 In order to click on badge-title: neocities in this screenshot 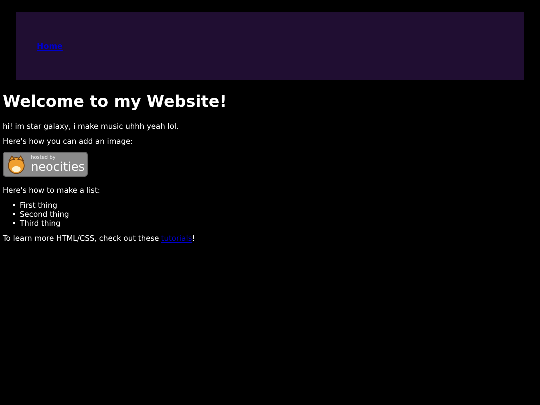, I will do `click(58, 167)`.